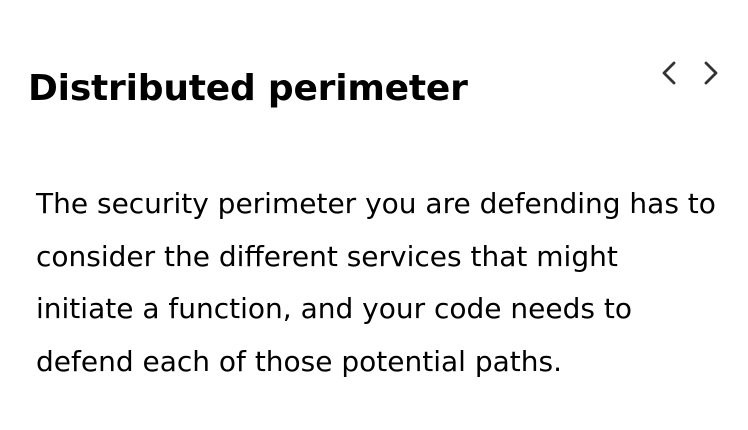 The image size is (748, 430). Describe the element at coordinates (690, 73) in the screenshot. I see `card-navigation` at that location.